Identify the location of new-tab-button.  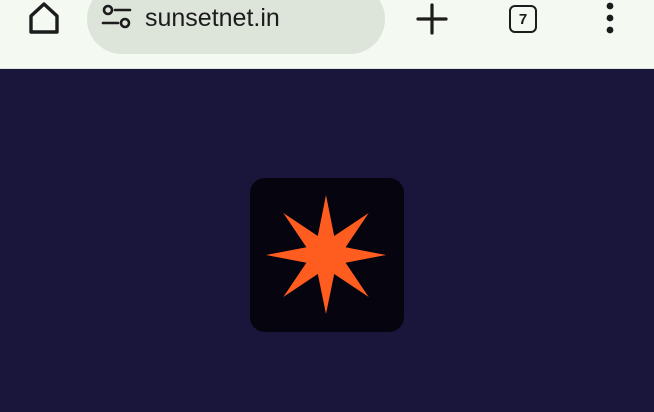
(432, 19).